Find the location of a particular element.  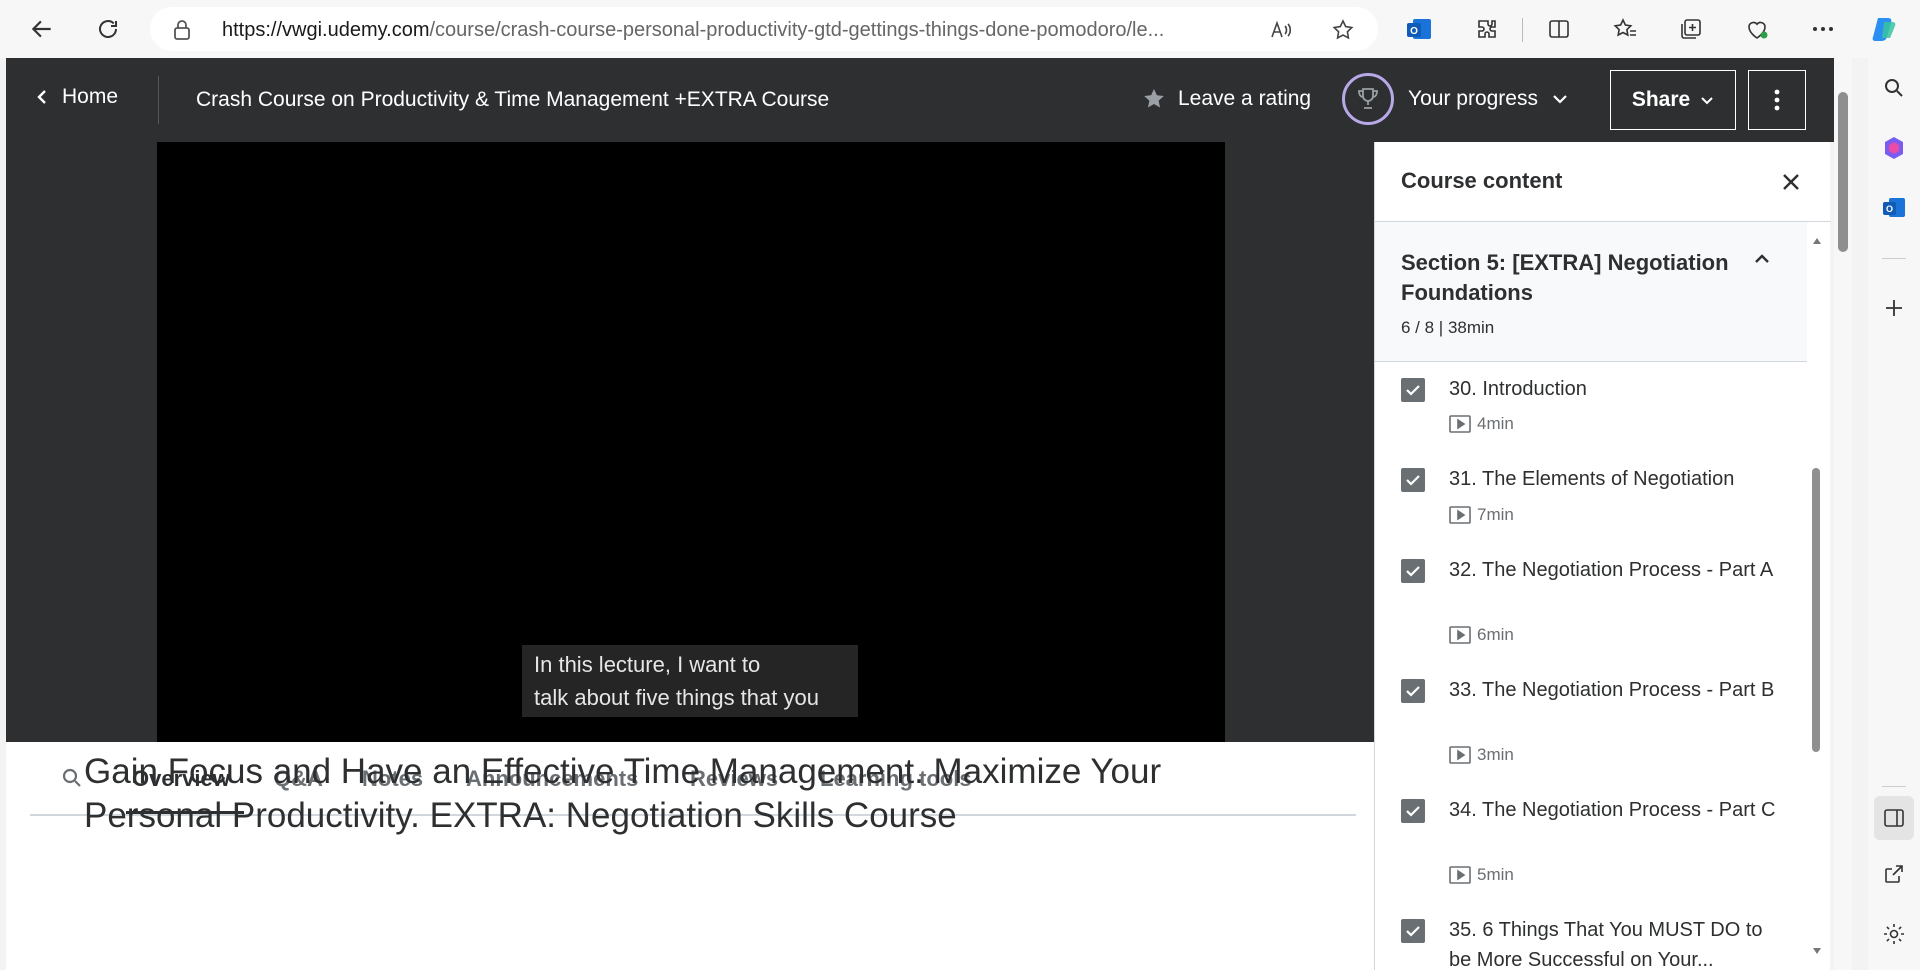

duration-text: 3min is located at coordinates (1495, 754).